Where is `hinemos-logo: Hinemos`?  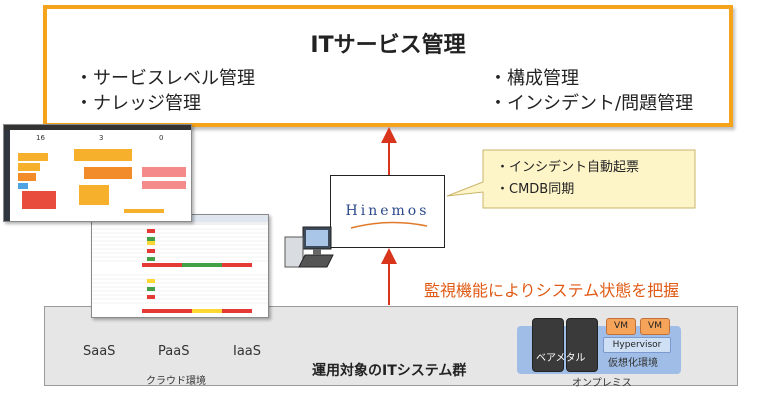
hinemos-logo: Hinemos is located at coordinates (387, 211).